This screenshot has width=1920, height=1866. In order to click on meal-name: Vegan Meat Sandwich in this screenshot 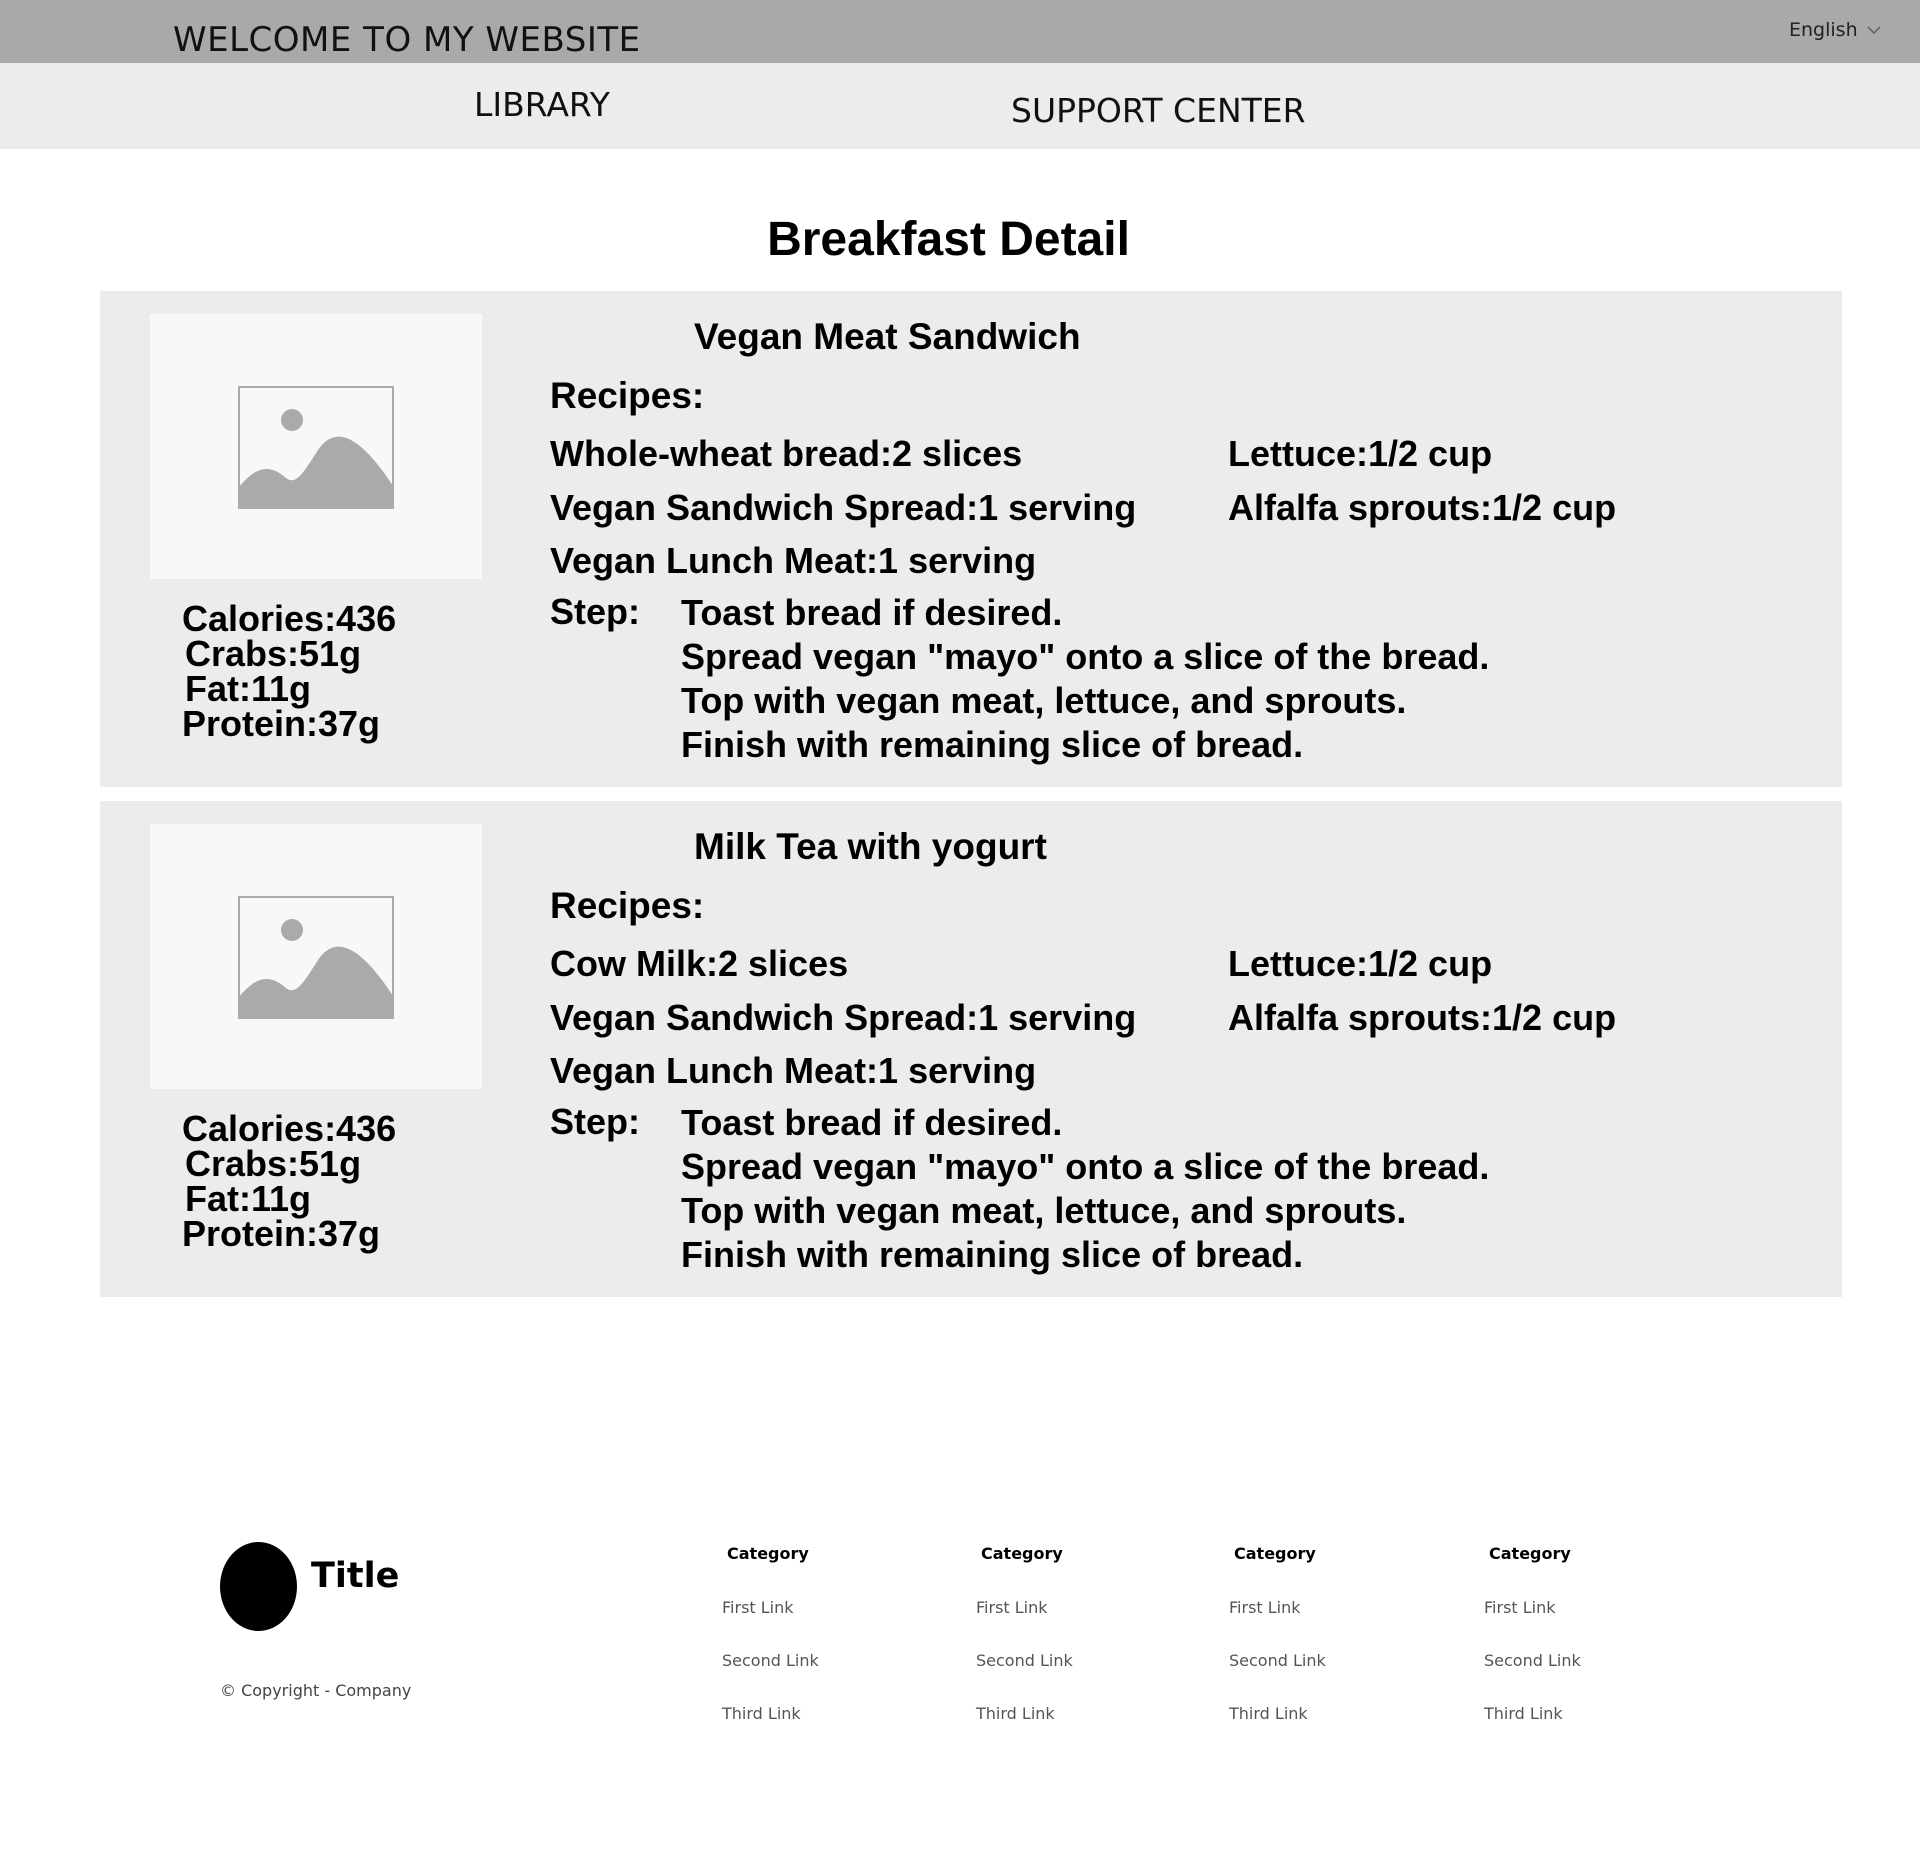, I will do `click(887, 336)`.